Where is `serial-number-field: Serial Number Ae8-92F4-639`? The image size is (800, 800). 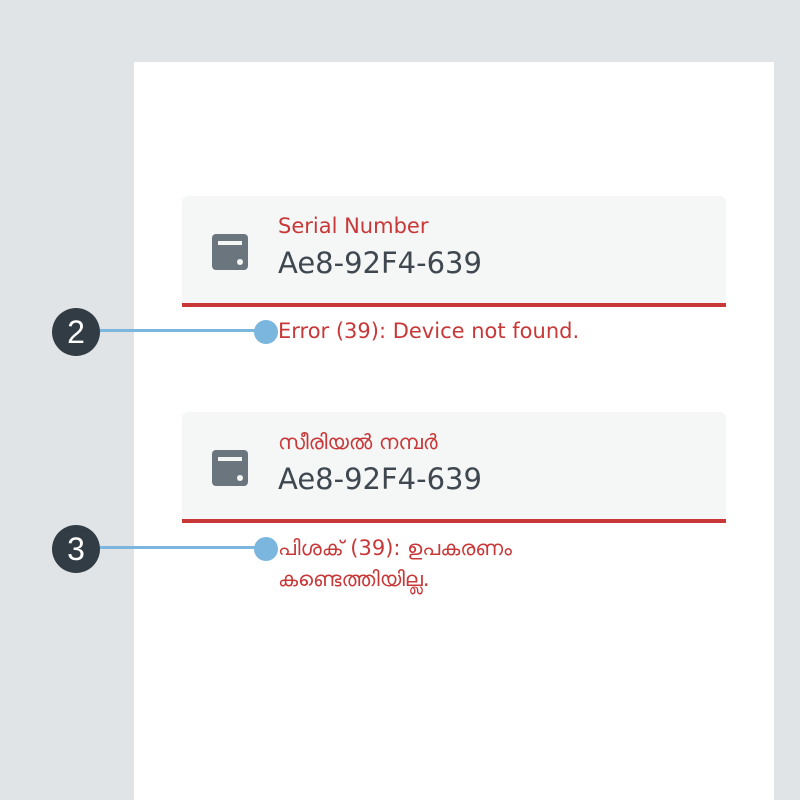 serial-number-field: Serial Number Ae8-92F4-639 is located at coordinates (454, 251).